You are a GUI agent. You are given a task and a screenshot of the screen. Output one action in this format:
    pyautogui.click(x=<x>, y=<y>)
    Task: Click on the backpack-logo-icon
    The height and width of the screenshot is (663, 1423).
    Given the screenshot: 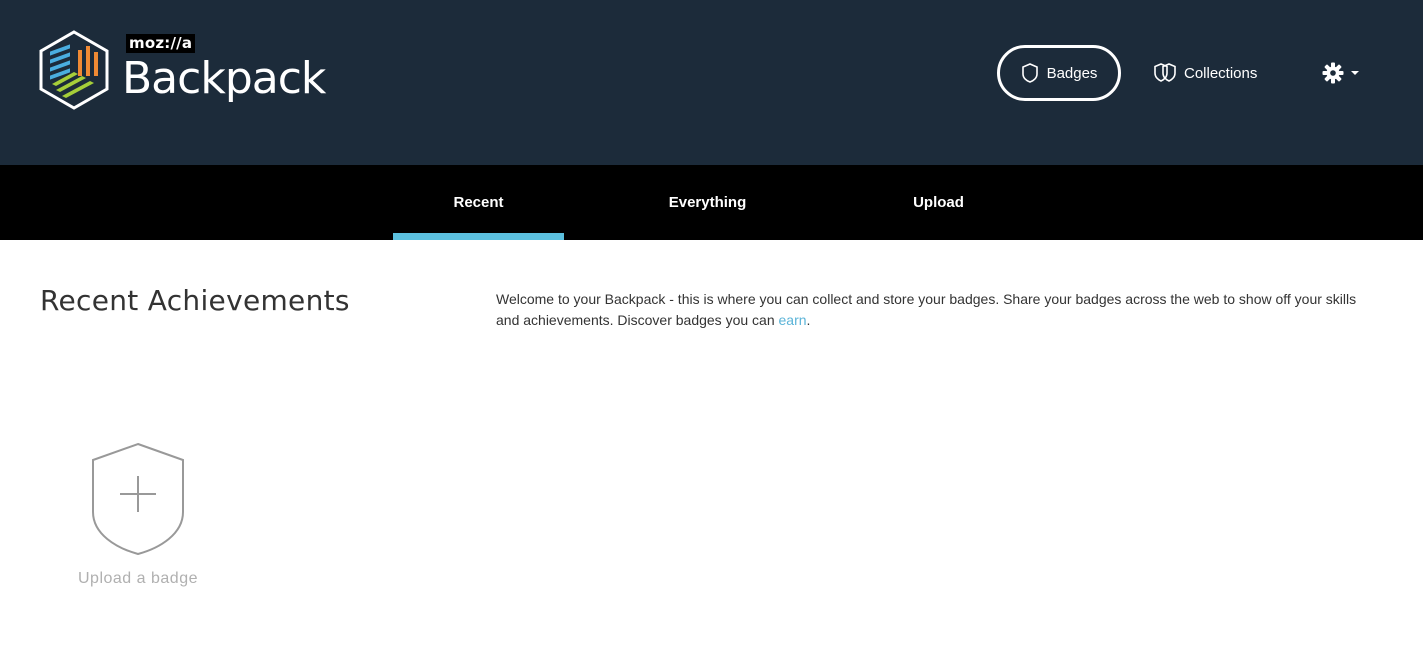 What is the action you would take?
    pyautogui.click(x=74, y=70)
    